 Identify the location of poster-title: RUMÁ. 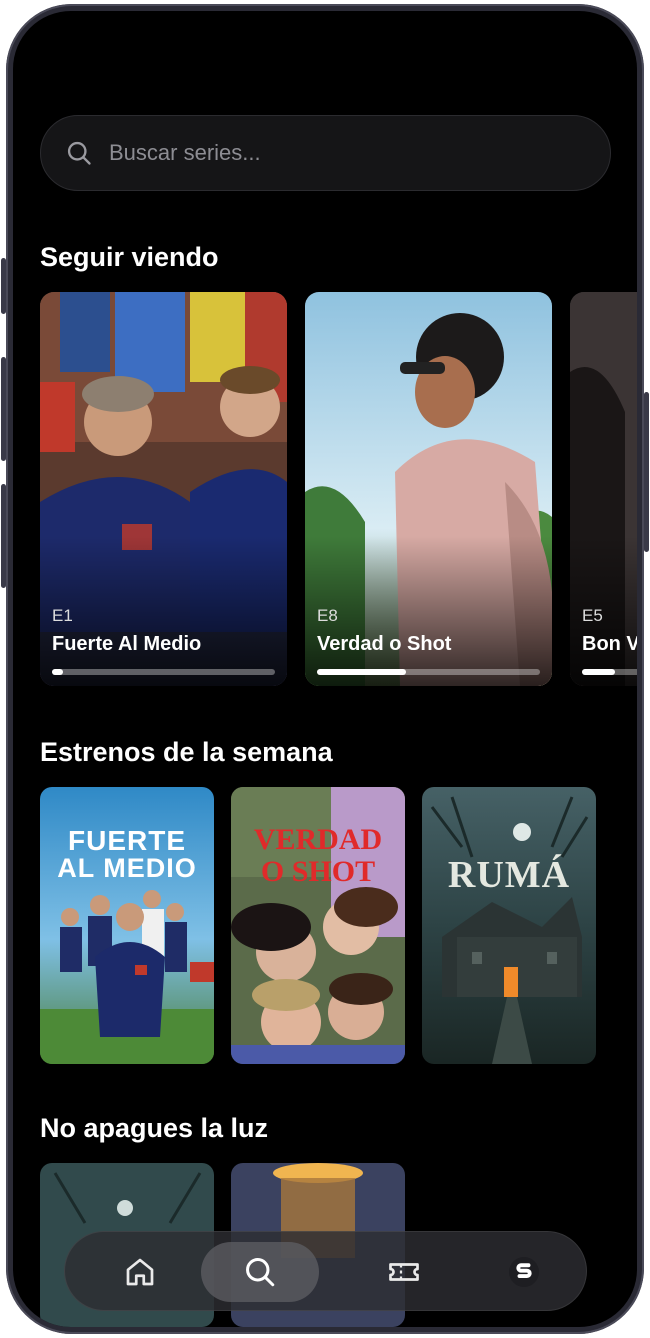
(509, 875).